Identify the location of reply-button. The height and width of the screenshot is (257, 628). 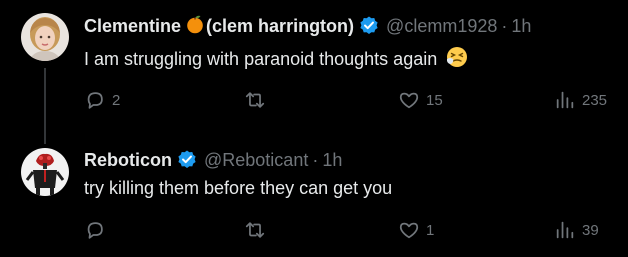
(98, 230).